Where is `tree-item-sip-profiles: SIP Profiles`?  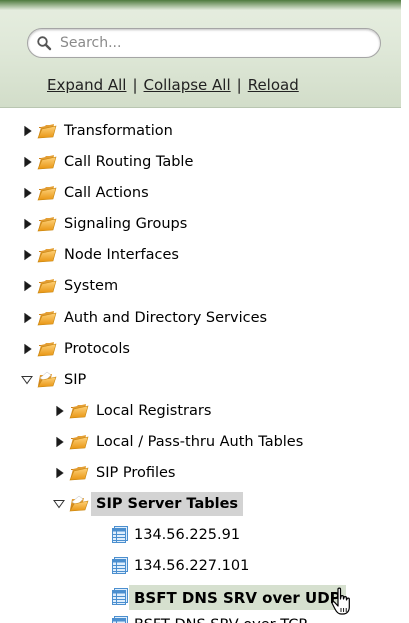
tree-item-sip-profiles: SIP Profiles is located at coordinates (115, 473).